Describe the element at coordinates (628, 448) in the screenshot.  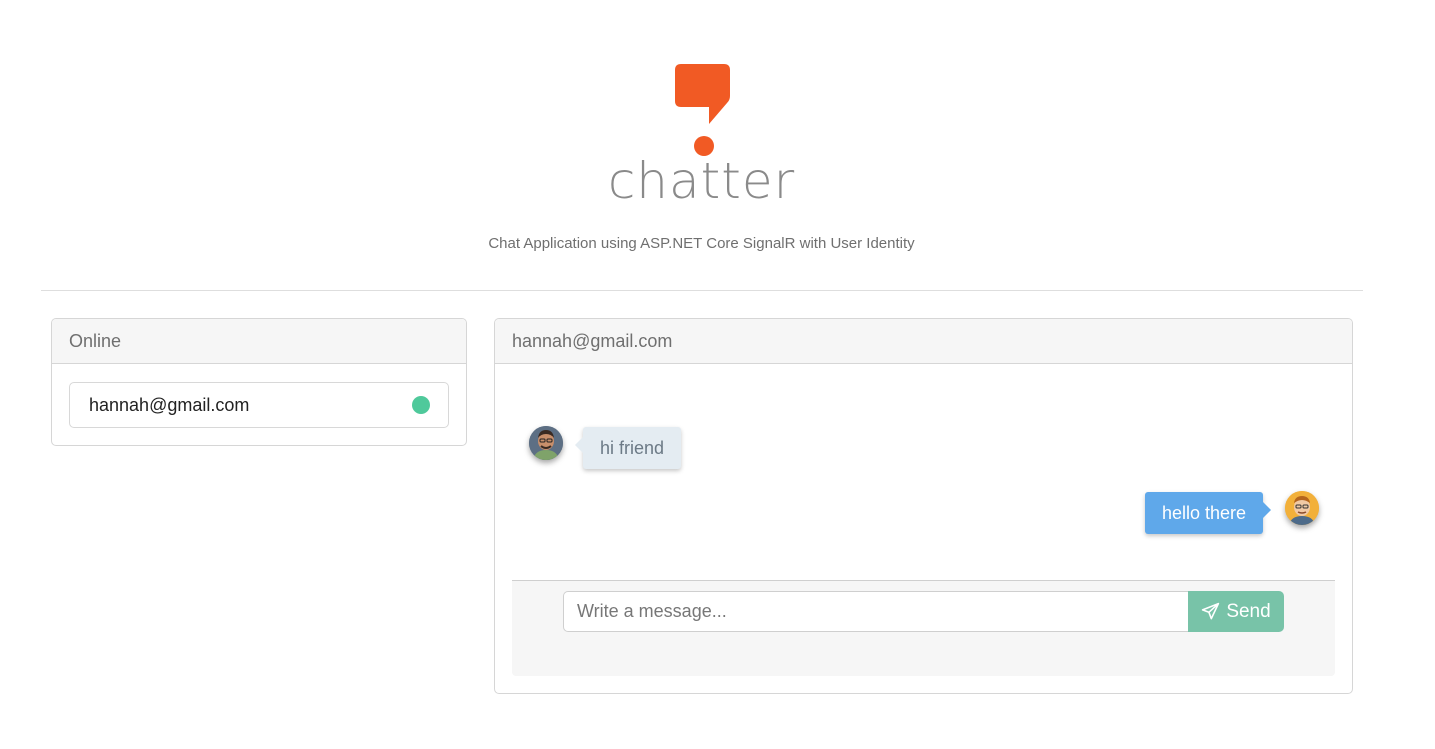
I see `incoming-message-bubble: hi friend` at that location.